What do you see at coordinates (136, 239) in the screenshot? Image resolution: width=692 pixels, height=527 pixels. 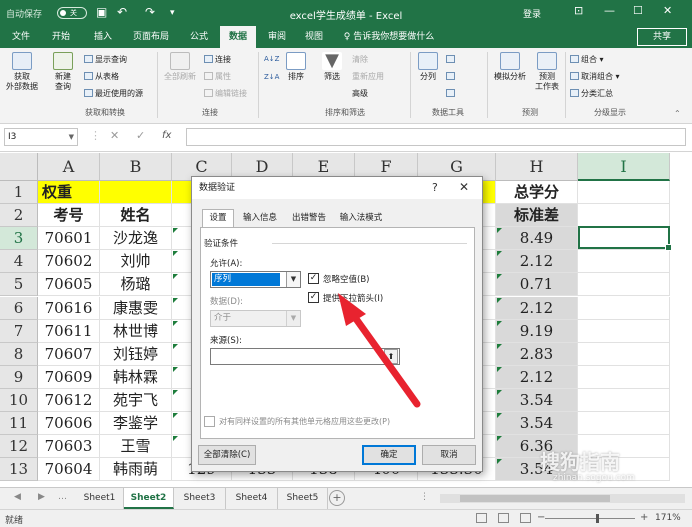 I see `cell: 沙龙逸` at bounding box center [136, 239].